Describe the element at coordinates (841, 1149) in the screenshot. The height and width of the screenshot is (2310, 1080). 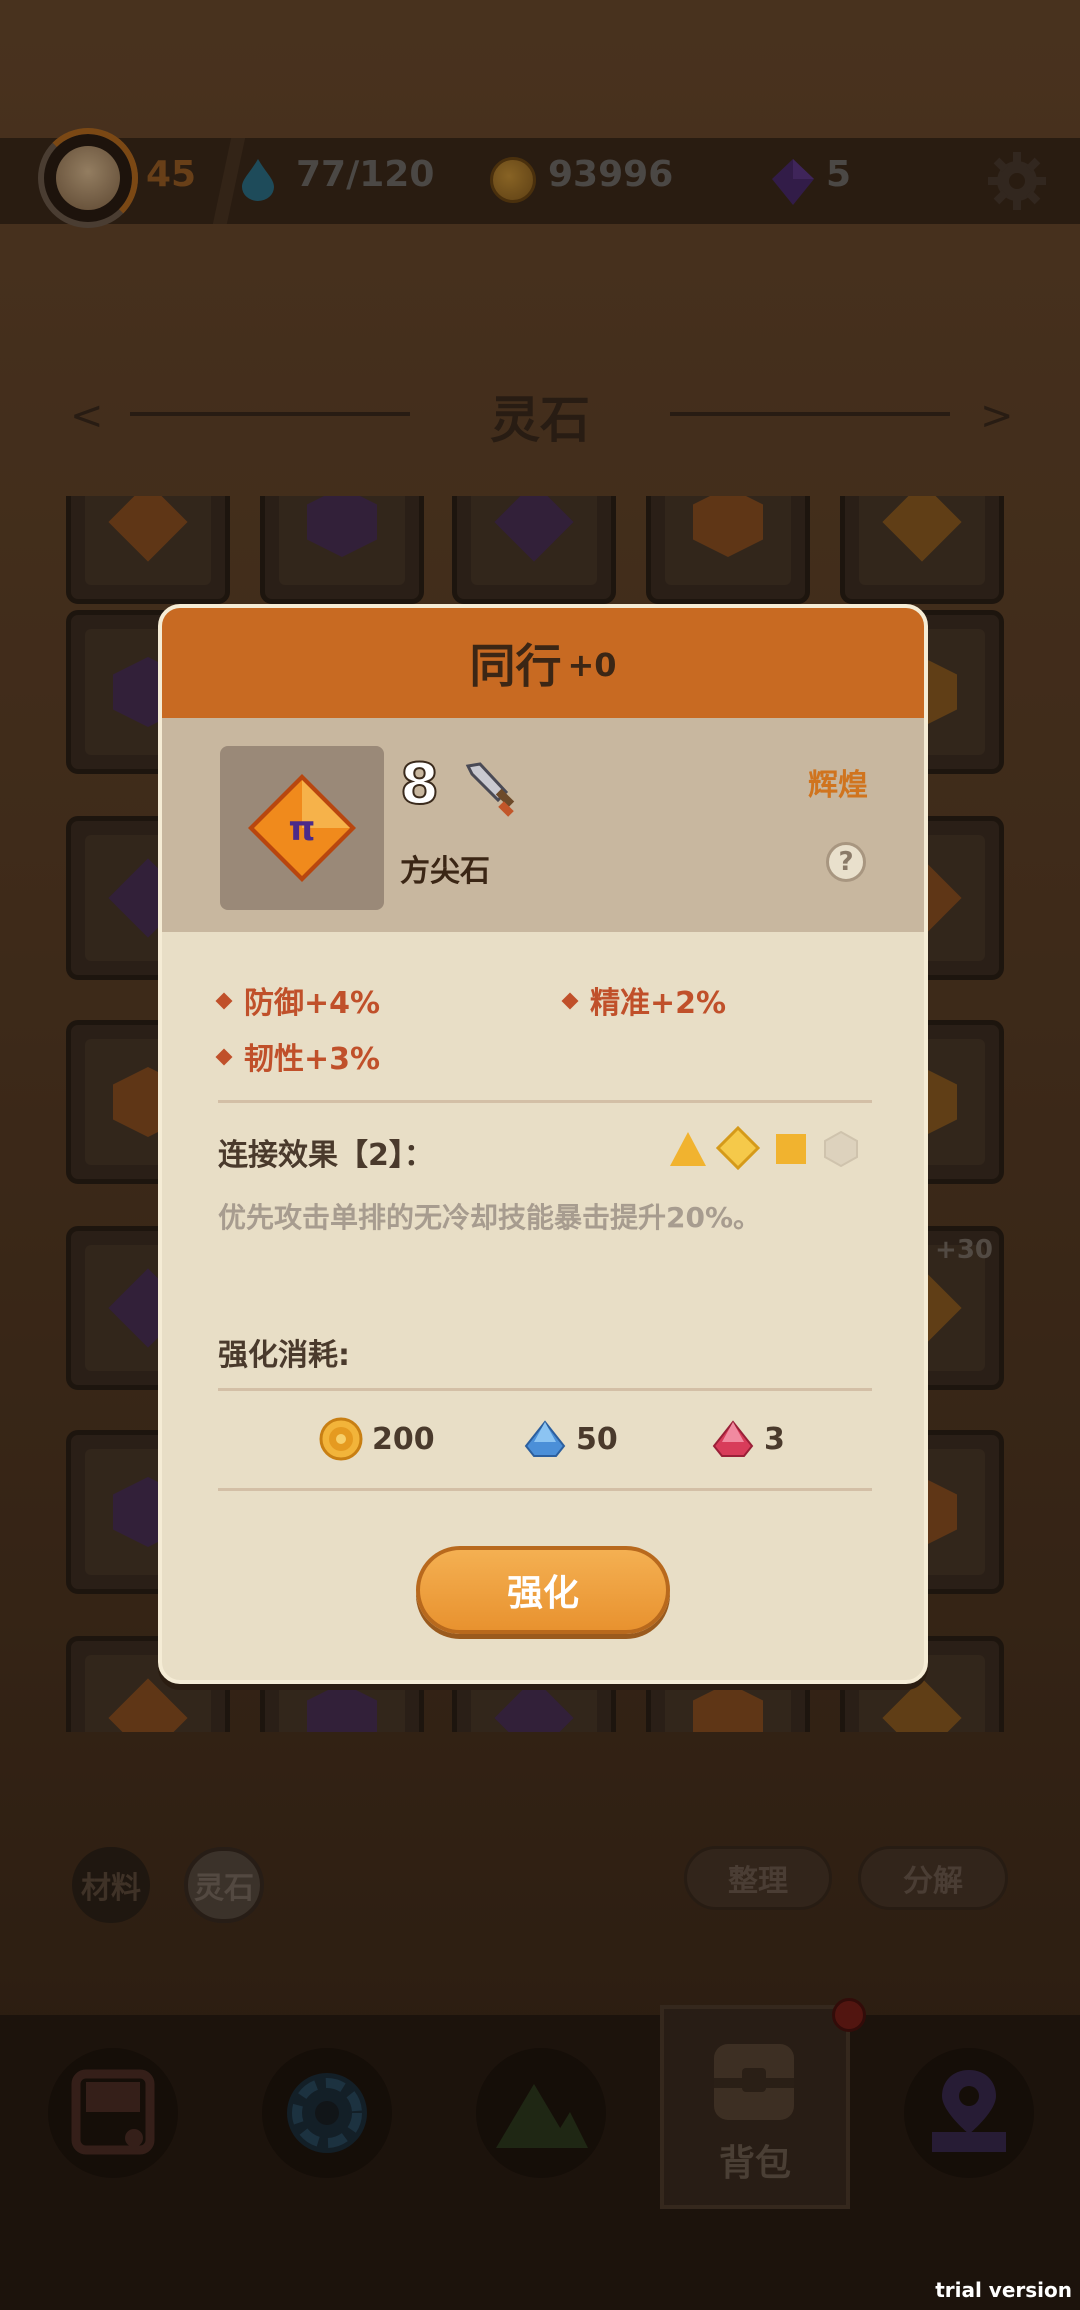
I see `hexagon-shape-icon` at that location.